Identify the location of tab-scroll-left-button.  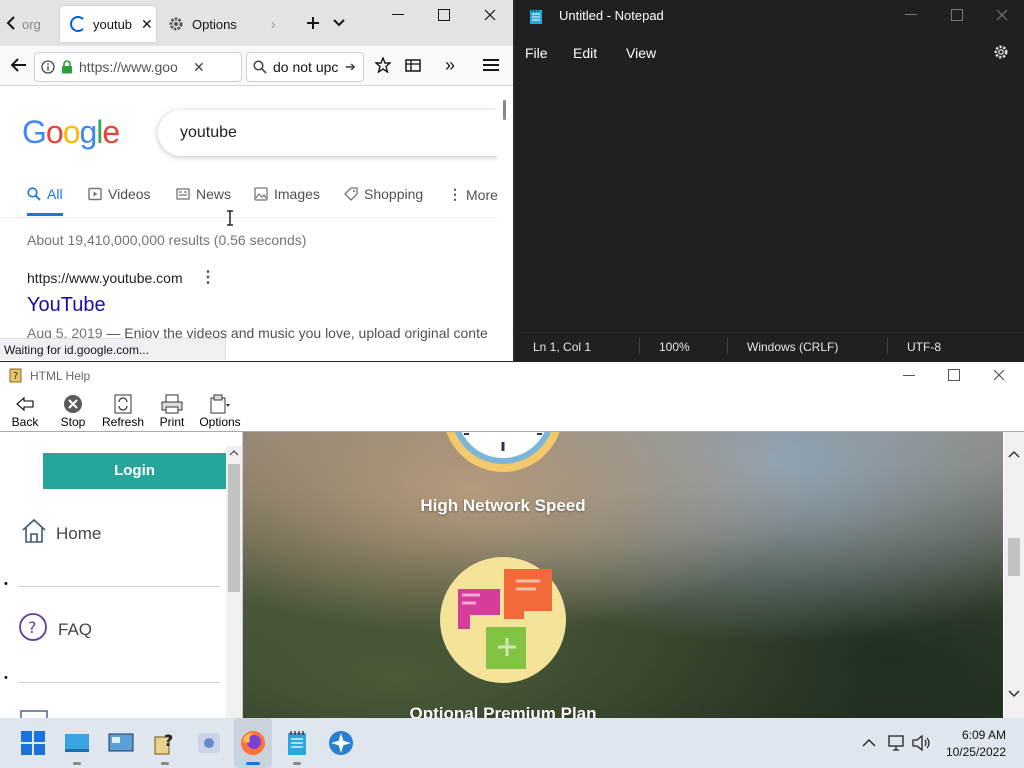
(11, 23).